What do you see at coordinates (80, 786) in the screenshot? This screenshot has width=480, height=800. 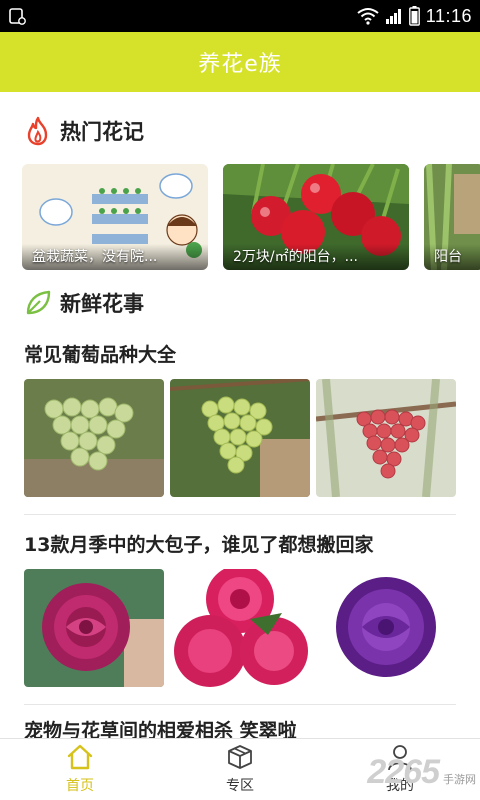 I see `tab-home-label: 首页` at bounding box center [80, 786].